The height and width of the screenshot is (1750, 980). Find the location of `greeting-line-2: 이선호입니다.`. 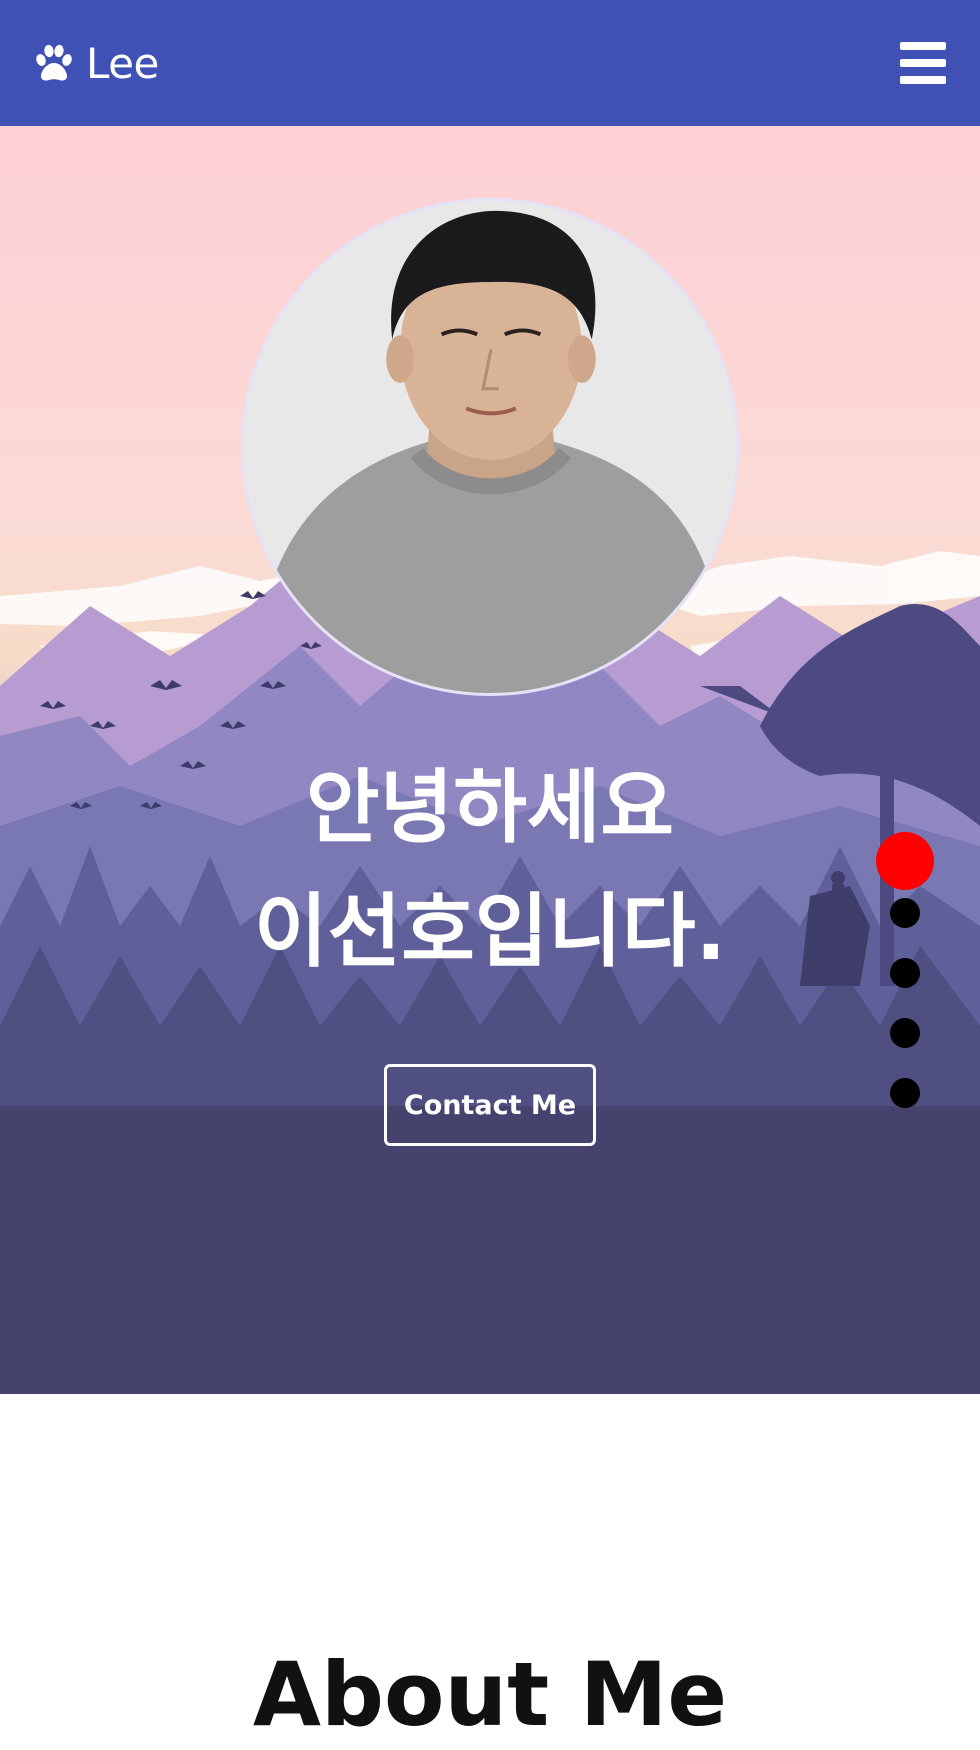

greeting-line-2: 이선호입니다. is located at coordinates (490, 931).